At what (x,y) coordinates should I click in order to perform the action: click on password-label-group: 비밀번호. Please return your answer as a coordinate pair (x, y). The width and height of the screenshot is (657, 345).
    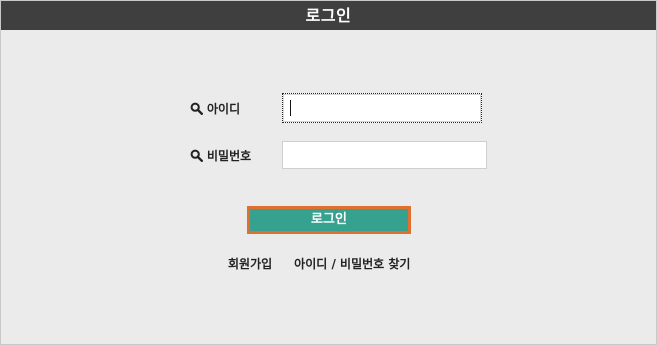
    Looking at the image, I should click on (236, 155).